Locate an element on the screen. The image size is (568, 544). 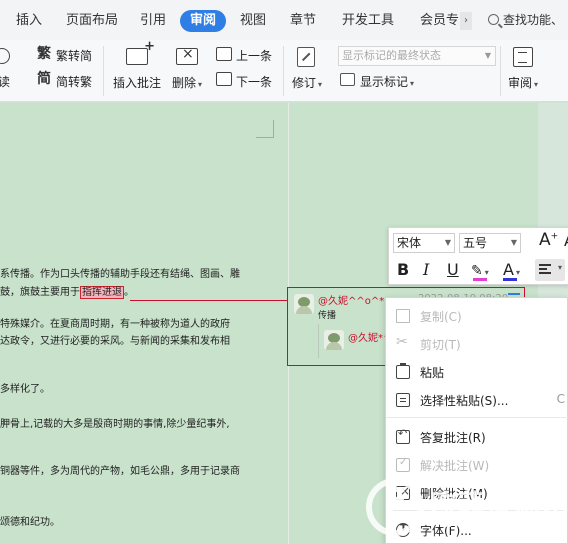
menu-item-paste-special: 选择性粘贴(S)... C is located at coordinates (477, 400).